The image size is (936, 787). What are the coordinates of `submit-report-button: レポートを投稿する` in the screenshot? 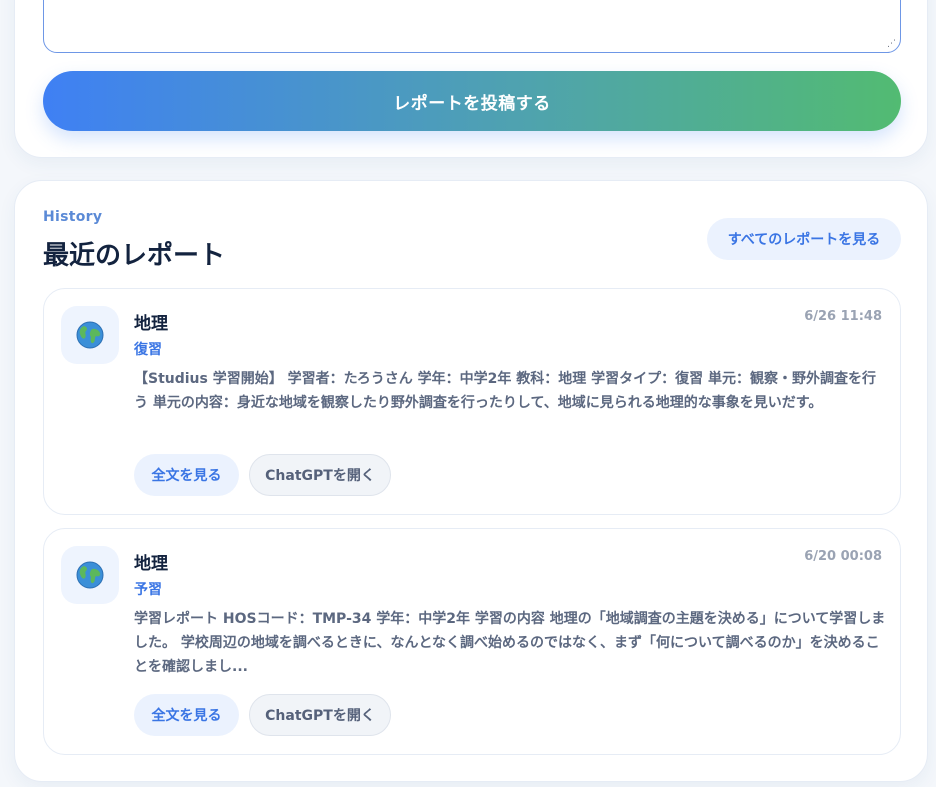 It's located at (472, 101).